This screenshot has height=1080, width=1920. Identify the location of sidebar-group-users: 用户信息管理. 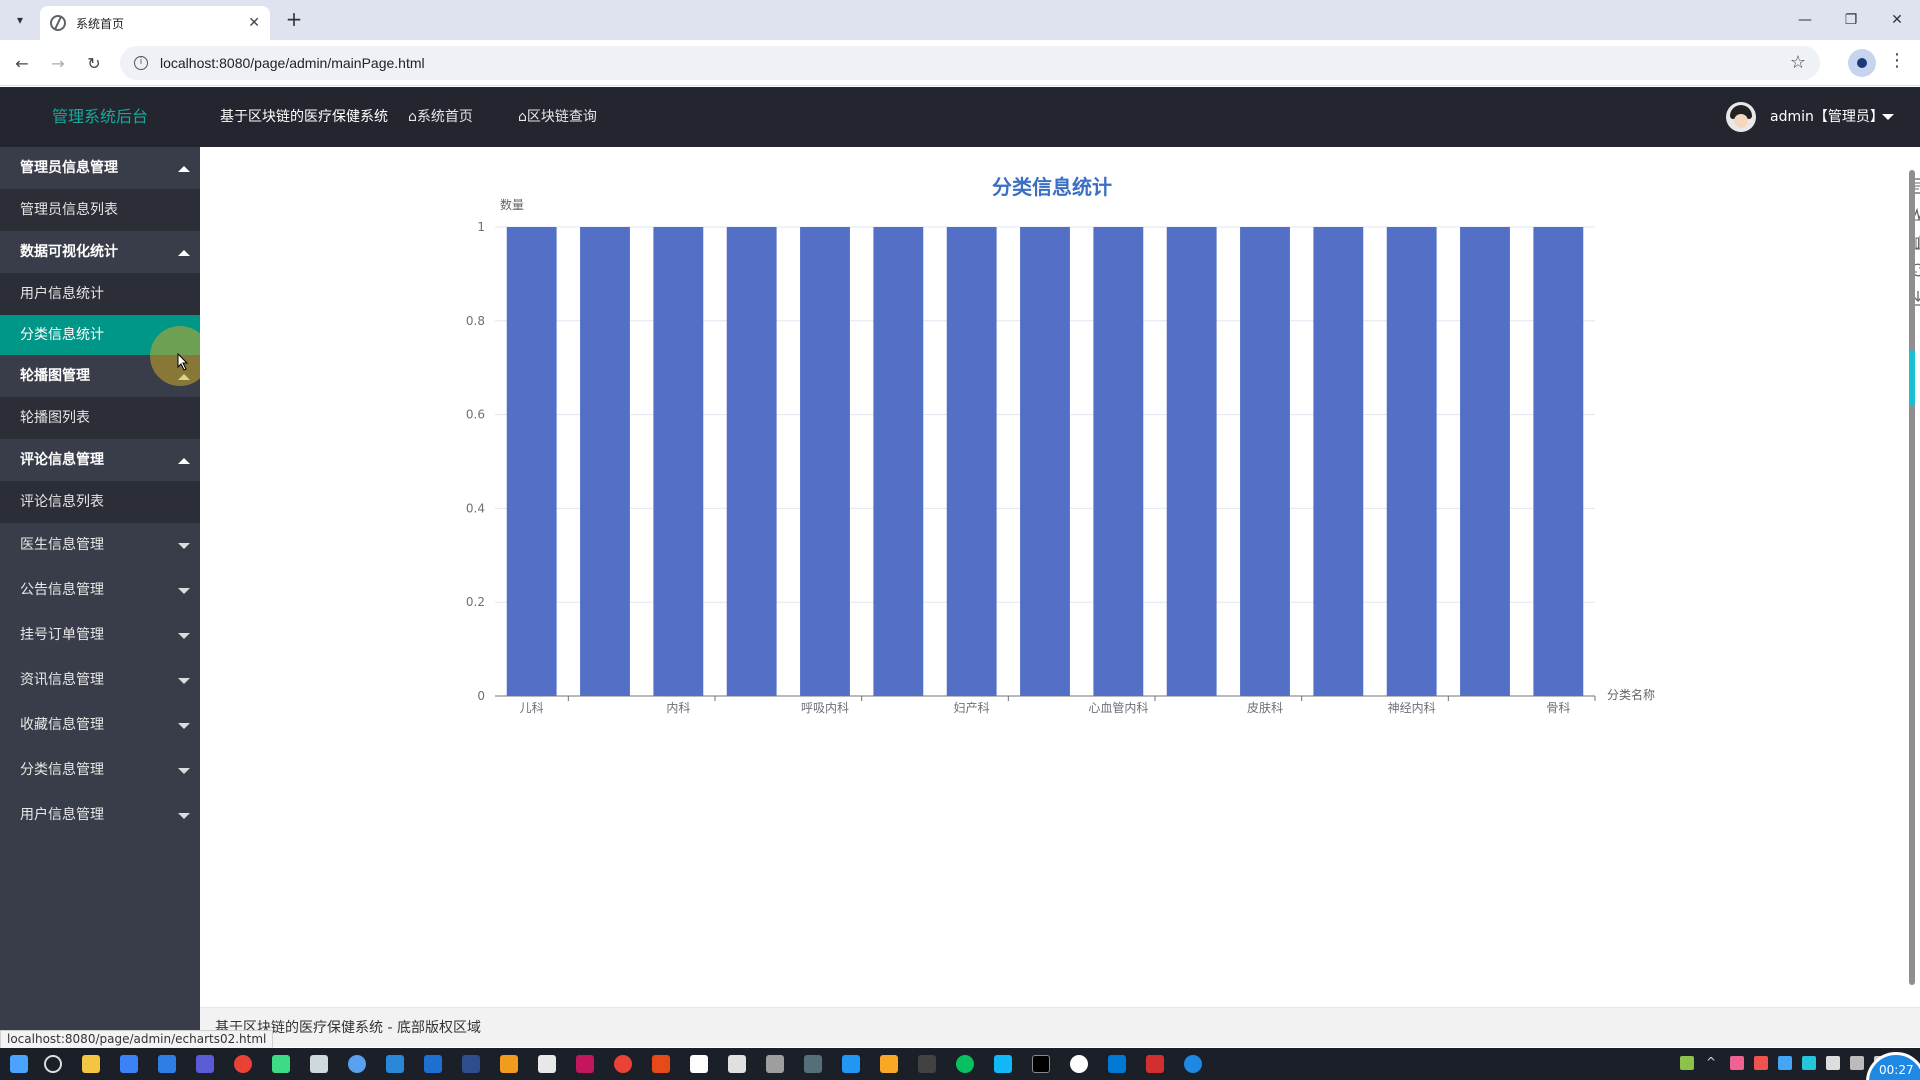
(100, 815).